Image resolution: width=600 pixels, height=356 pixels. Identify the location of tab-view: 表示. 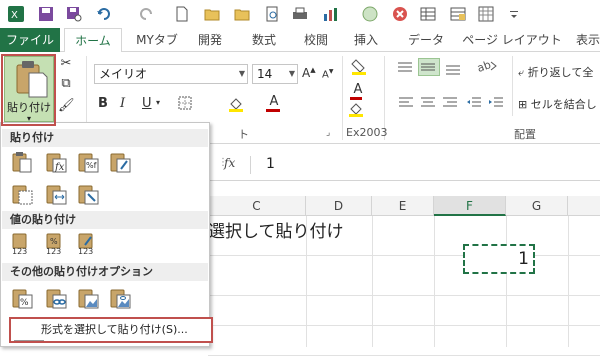
(584, 40).